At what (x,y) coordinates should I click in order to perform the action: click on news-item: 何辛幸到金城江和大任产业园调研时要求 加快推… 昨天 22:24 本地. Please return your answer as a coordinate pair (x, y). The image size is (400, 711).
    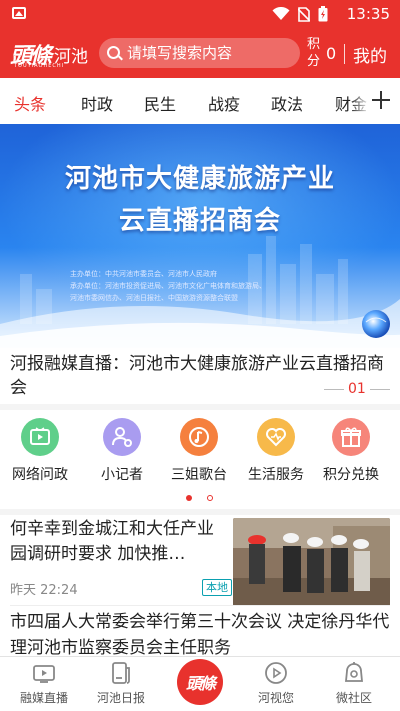
    Looking at the image, I should click on (200, 560).